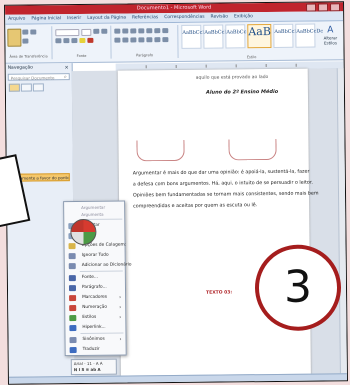  I want to click on search-input: Pesquisar Documento ⌕, so click(38, 77).